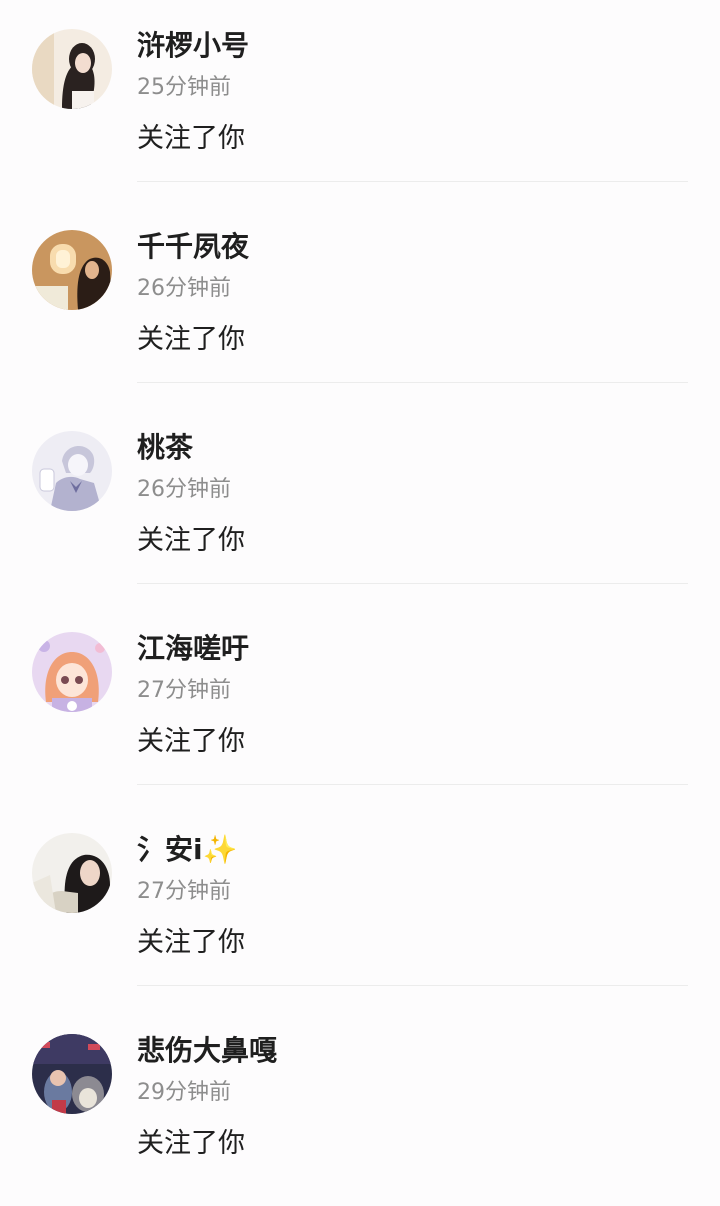 The height and width of the screenshot is (1206, 720). I want to click on username: 浒椤小号, so click(193, 46).